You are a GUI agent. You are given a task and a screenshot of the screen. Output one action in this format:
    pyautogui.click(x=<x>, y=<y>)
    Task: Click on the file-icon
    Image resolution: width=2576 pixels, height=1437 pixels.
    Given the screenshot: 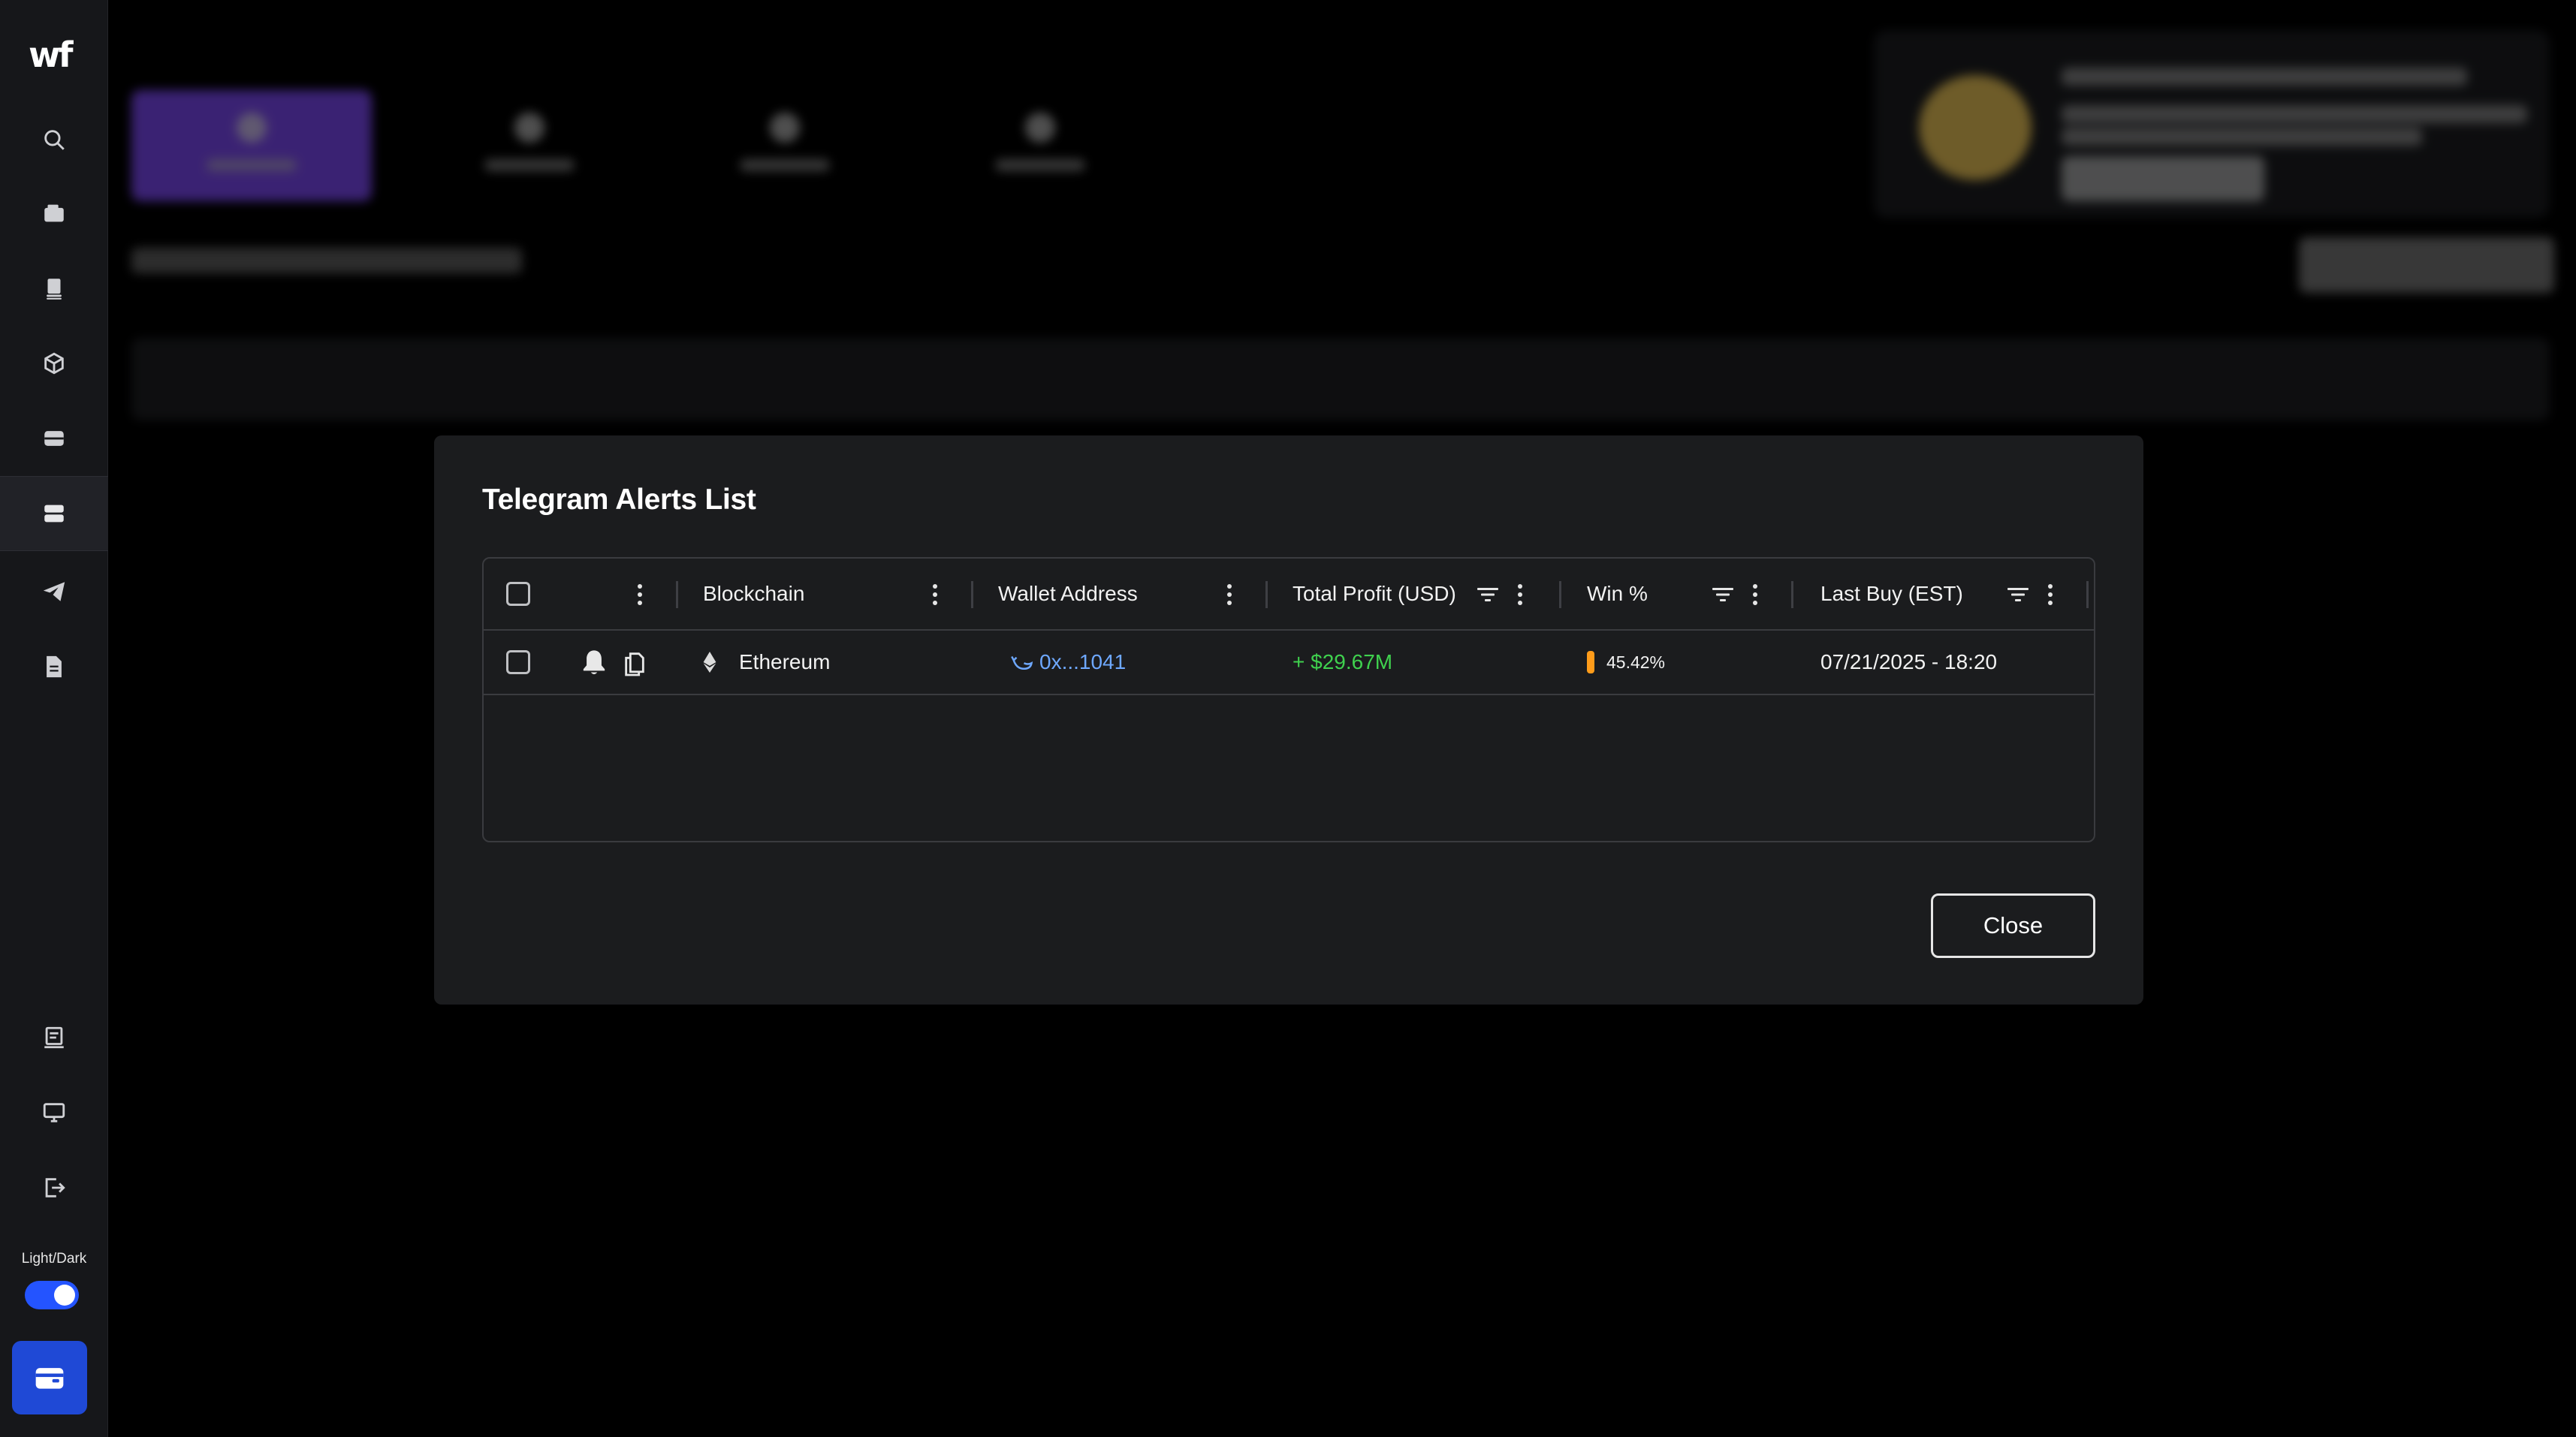 What is the action you would take?
    pyautogui.click(x=55, y=666)
    